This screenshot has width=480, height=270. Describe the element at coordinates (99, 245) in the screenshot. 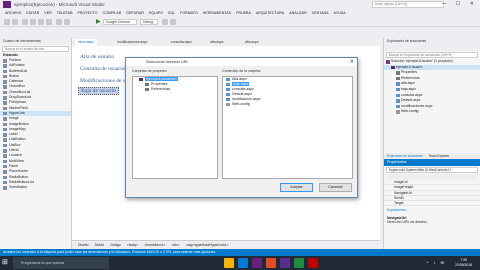

I see `view-tab: Dividir` at that location.